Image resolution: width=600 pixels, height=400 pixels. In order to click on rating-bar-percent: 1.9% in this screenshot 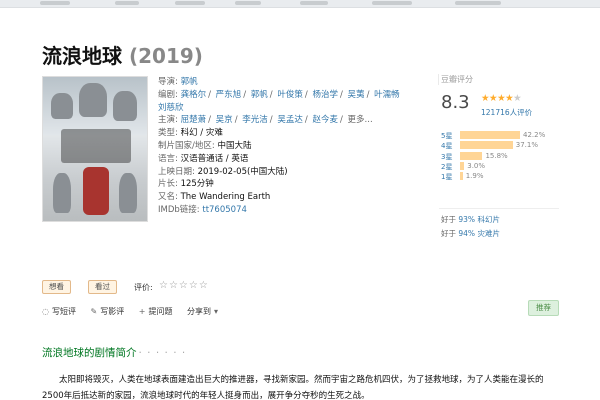, I will do `click(474, 176)`.